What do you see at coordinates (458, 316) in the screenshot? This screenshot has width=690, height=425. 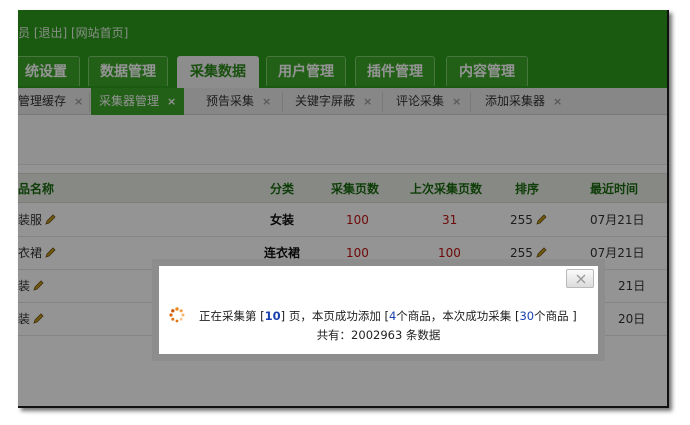 I see `msg-mid2: 个商品，本次成功采集 [` at bounding box center [458, 316].